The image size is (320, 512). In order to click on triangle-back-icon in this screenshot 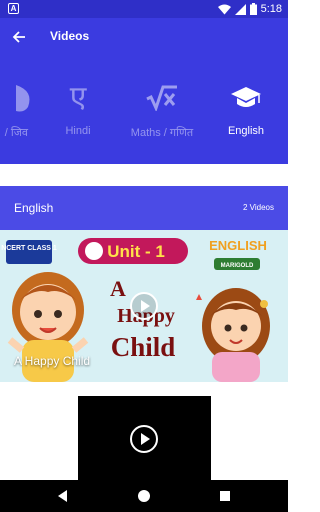, I will do `click(62, 496)`.